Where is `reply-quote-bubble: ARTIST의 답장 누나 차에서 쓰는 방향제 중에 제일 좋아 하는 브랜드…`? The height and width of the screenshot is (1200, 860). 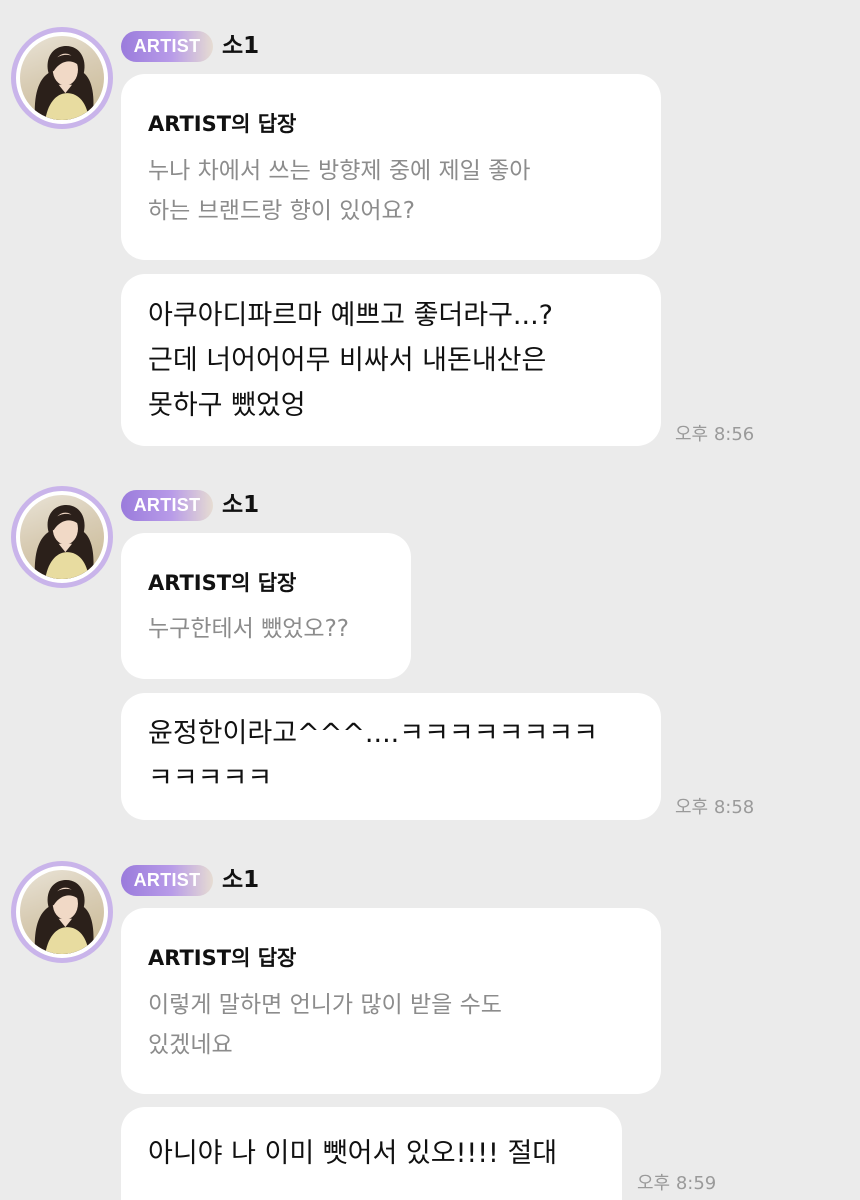
reply-quote-bubble: ARTIST의 답장 누나 차에서 쓰는 방향제 중에 제일 좋아 하는 브랜드… is located at coordinates (391, 167).